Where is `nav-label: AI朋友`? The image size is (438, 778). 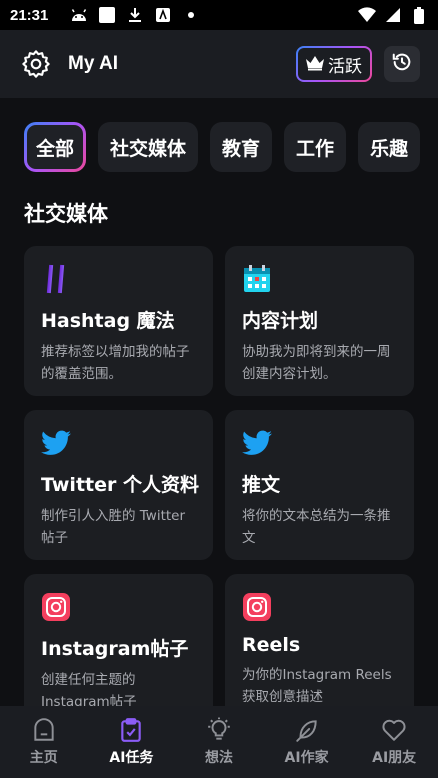
nav-label: AI朋友 is located at coordinates (394, 758).